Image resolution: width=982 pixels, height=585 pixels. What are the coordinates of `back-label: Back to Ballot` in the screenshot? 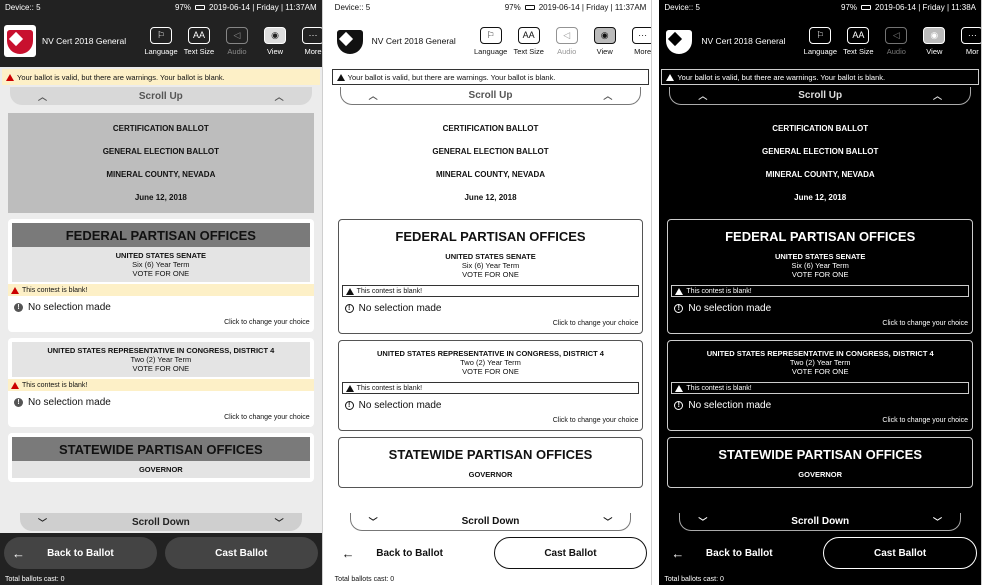 It's located at (80, 553).